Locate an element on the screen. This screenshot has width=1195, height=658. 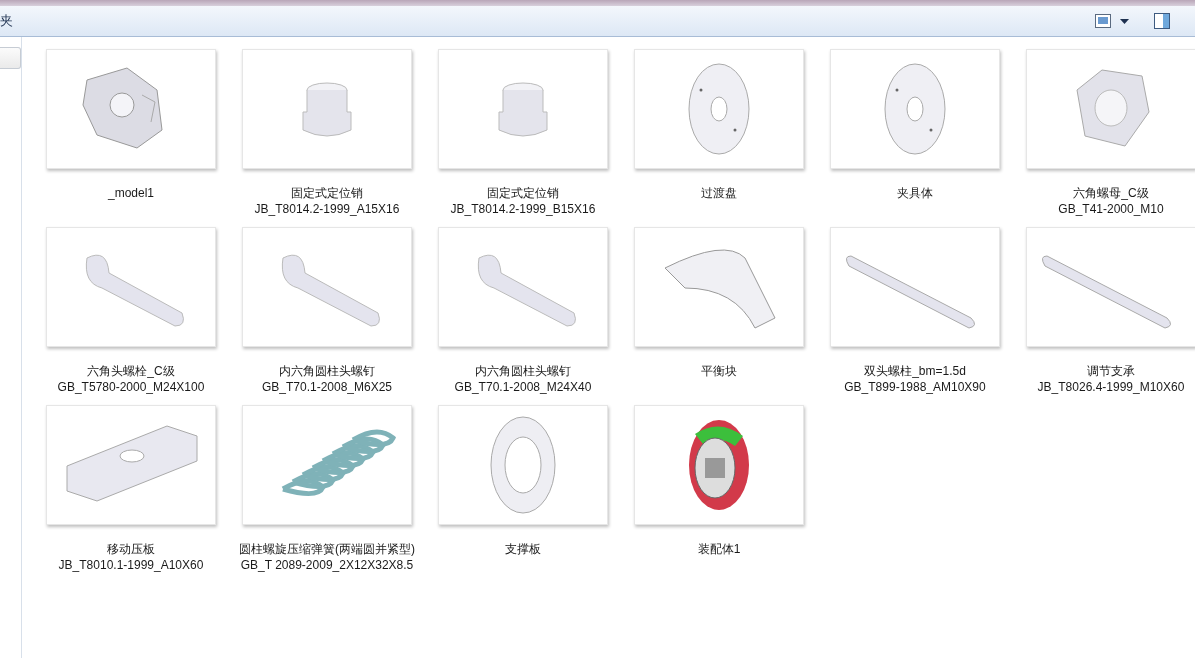
file-name: 固定式定位销 JB_T8014.2-1999_A15X16 is located at coordinates (327, 201).